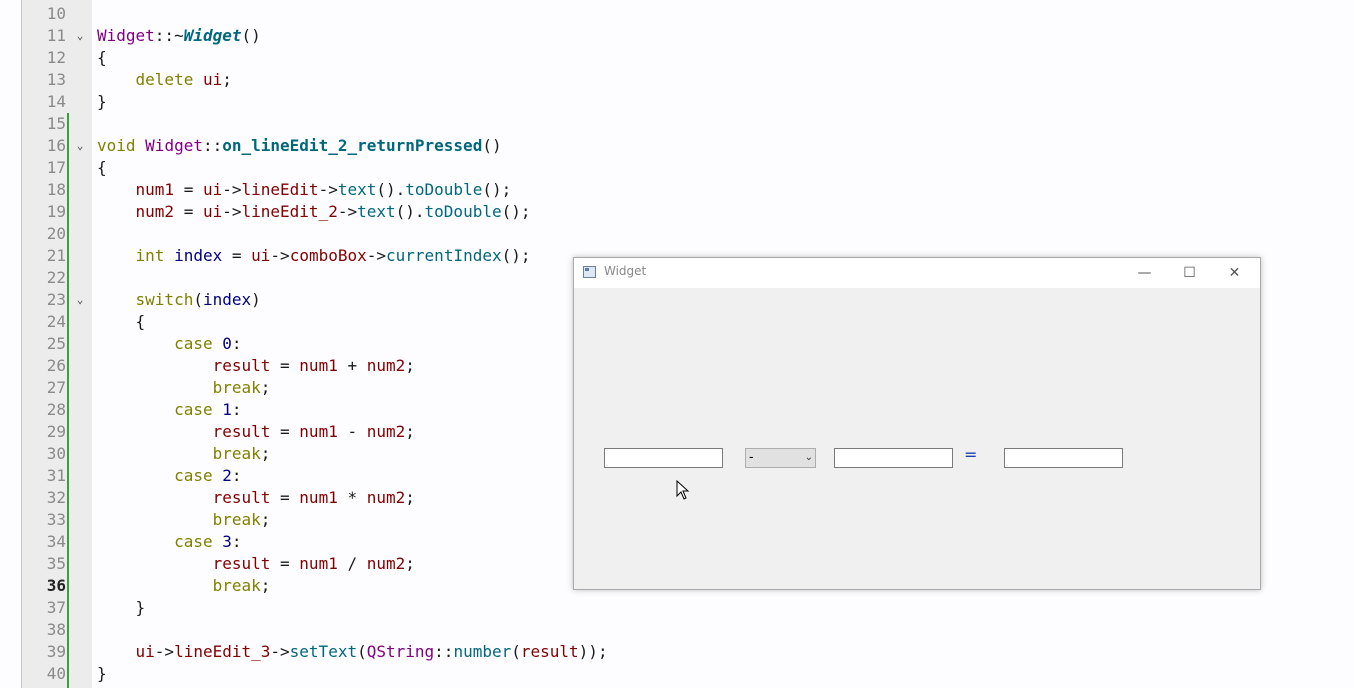 This screenshot has width=1354, height=688. What do you see at coordinates (625, 271) in the screenshot?
I see `window-title: Widget` at bounding box center [625, 271].